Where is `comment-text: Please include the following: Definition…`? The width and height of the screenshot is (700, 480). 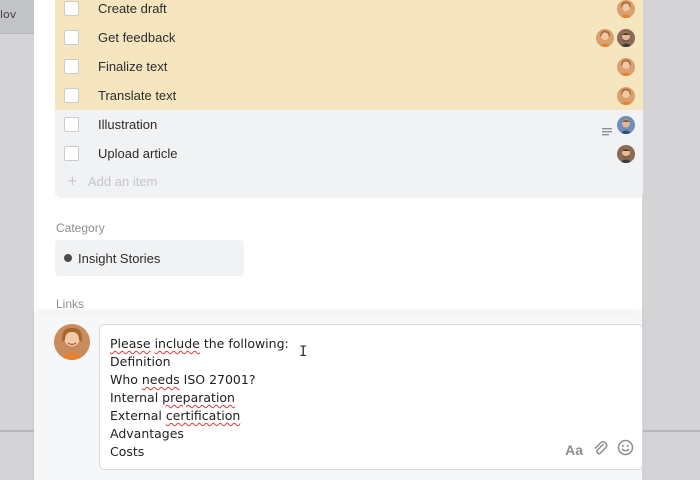
comment-text: Please include the following: Definition… is located at coordinates (199, 398).